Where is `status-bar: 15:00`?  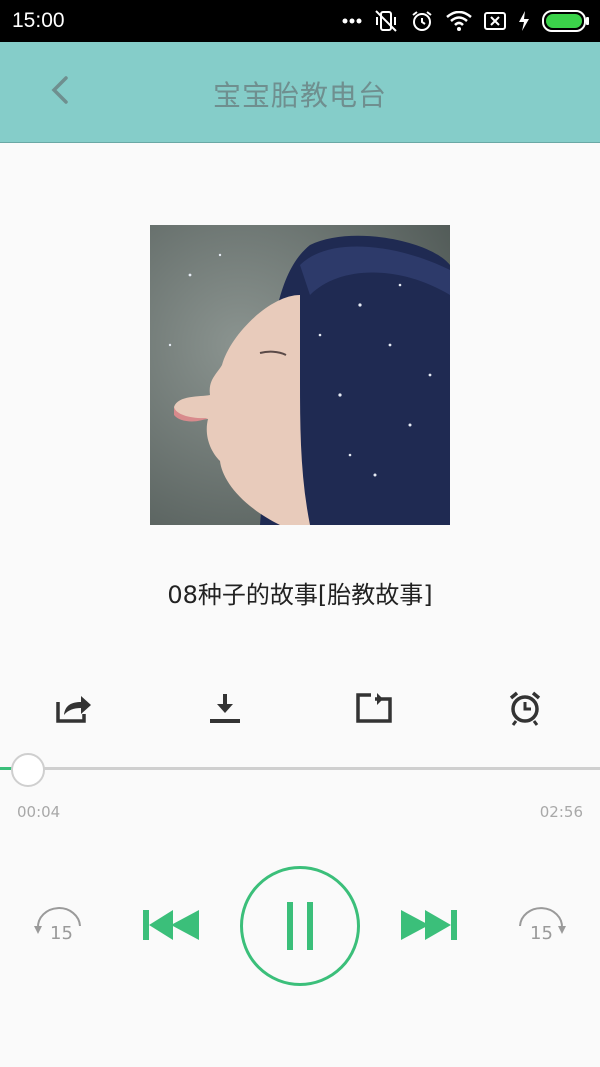
status-bar: 15:00 is located at coordinates (300, 21).